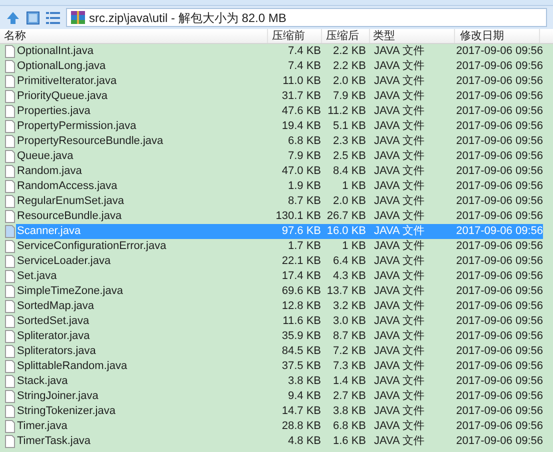  Describe the element at coordinates (66, 411) in the screenshot. I see `file-name: StringTokenizer.java` at that location.